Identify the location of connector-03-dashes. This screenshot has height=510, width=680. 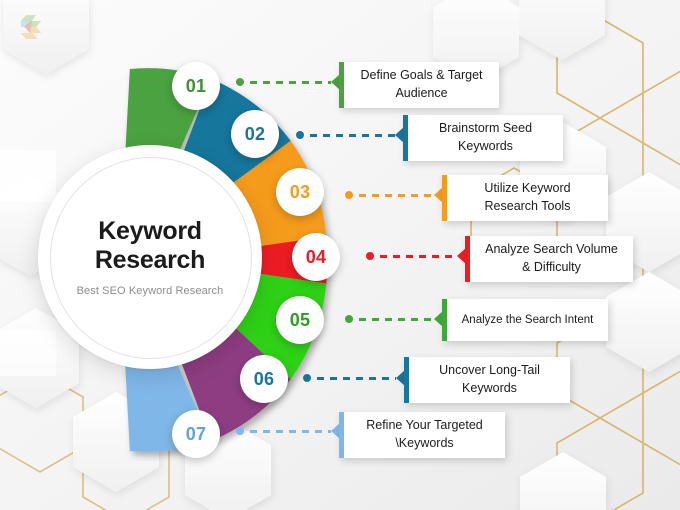
(396, 195).